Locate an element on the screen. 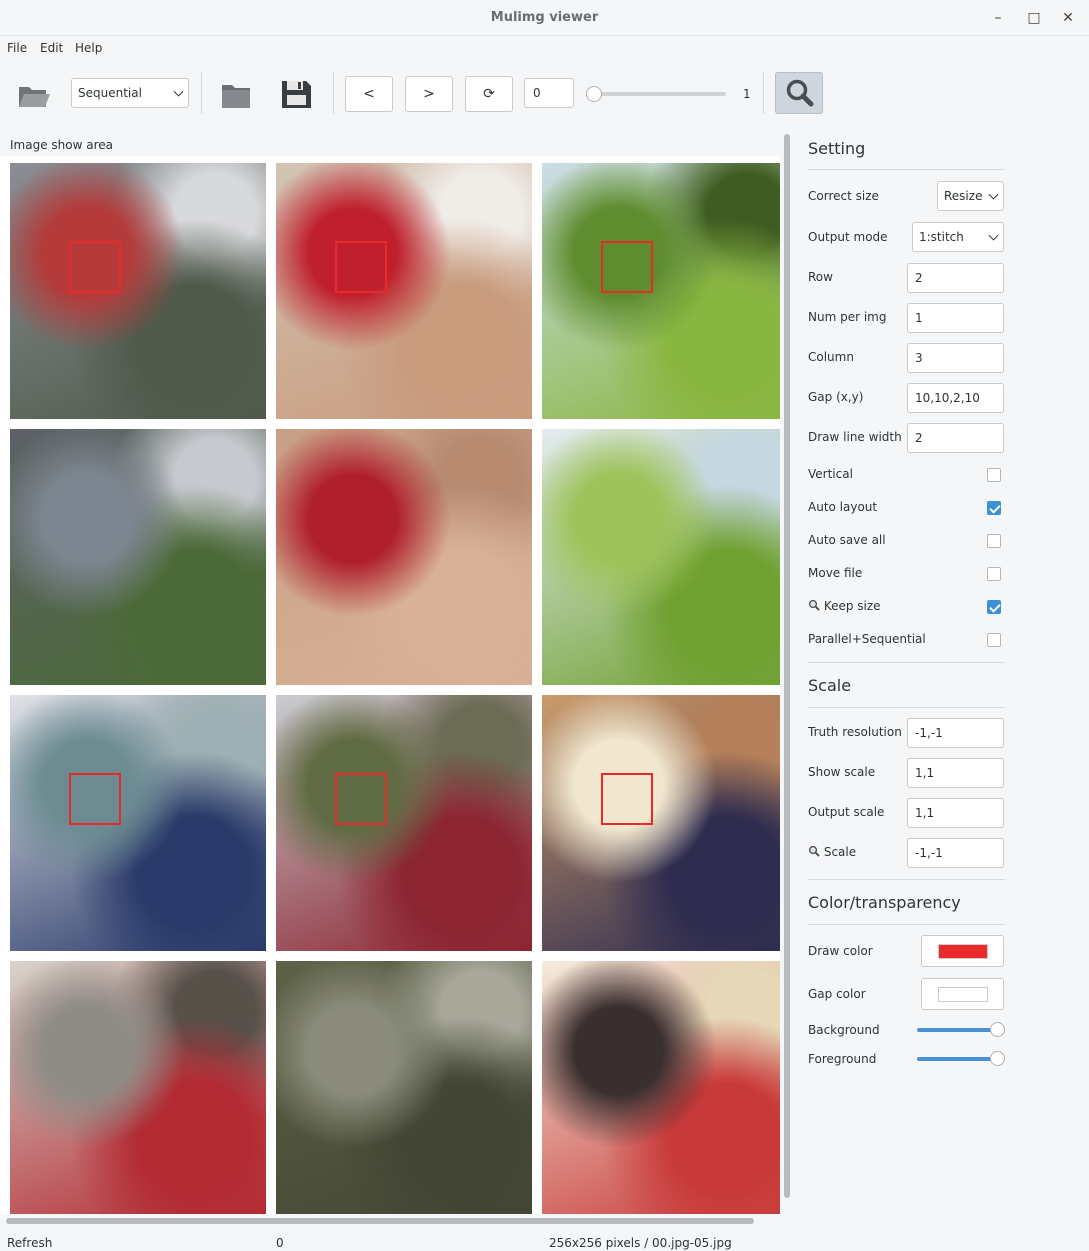 Image resolution: width=1089 pixels, height=1251 pixels. draw-color-button is located at coordinates (962, 951).